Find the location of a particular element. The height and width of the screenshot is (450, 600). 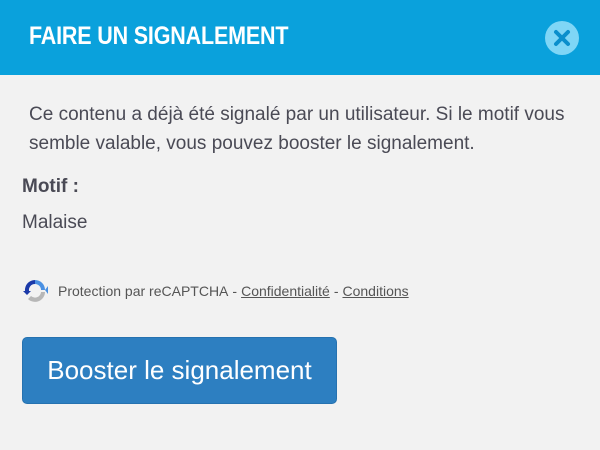

recaptcha-text: Protection par reCAPTCHA is located at coordinates (143, 291).